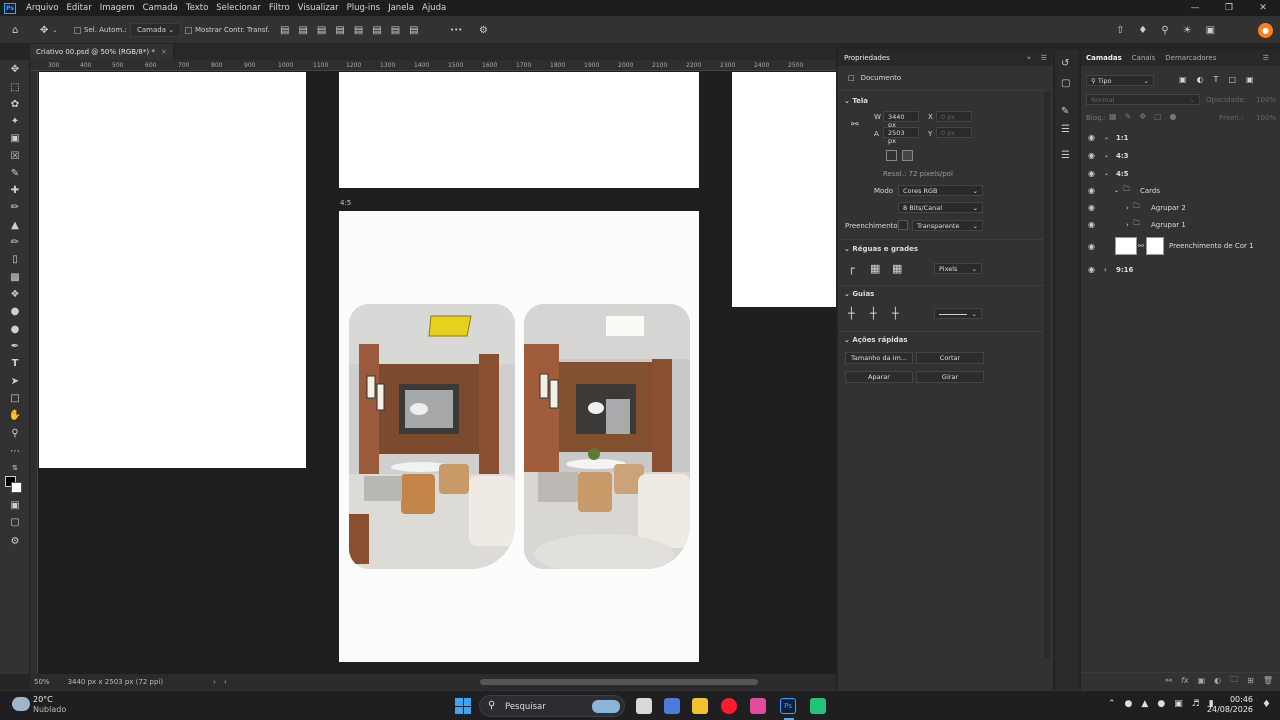  Describe the element at coordinates (15, 30) in the screenshot. I see `home-icon: ⌂` at that location.